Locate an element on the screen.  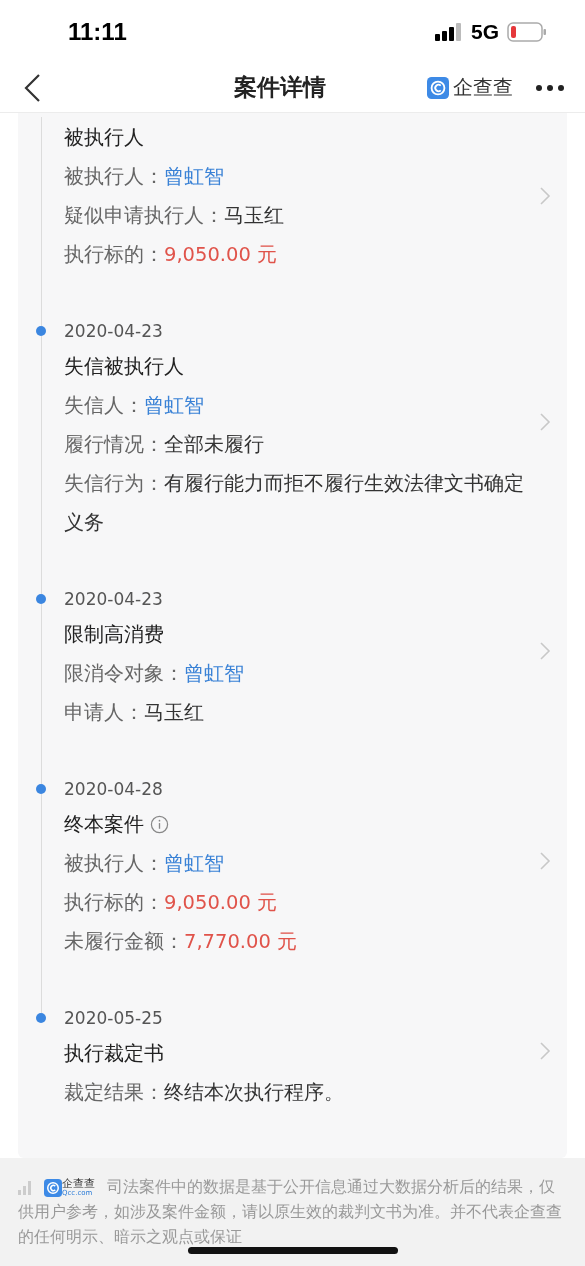
logo-text: 企查查 is located at coordinates (78, 1184).